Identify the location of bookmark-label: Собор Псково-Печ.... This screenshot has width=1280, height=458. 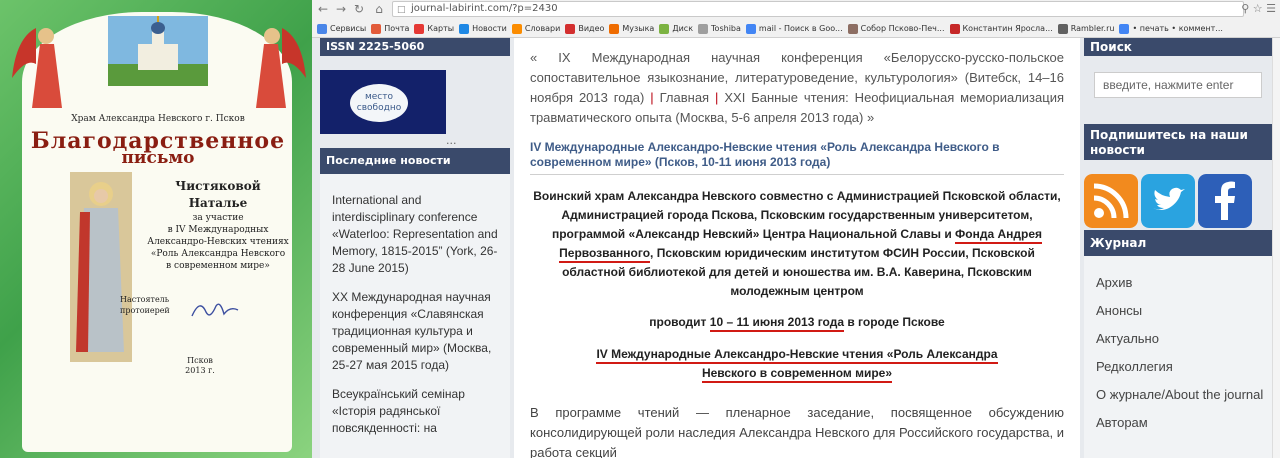
(902, 28).